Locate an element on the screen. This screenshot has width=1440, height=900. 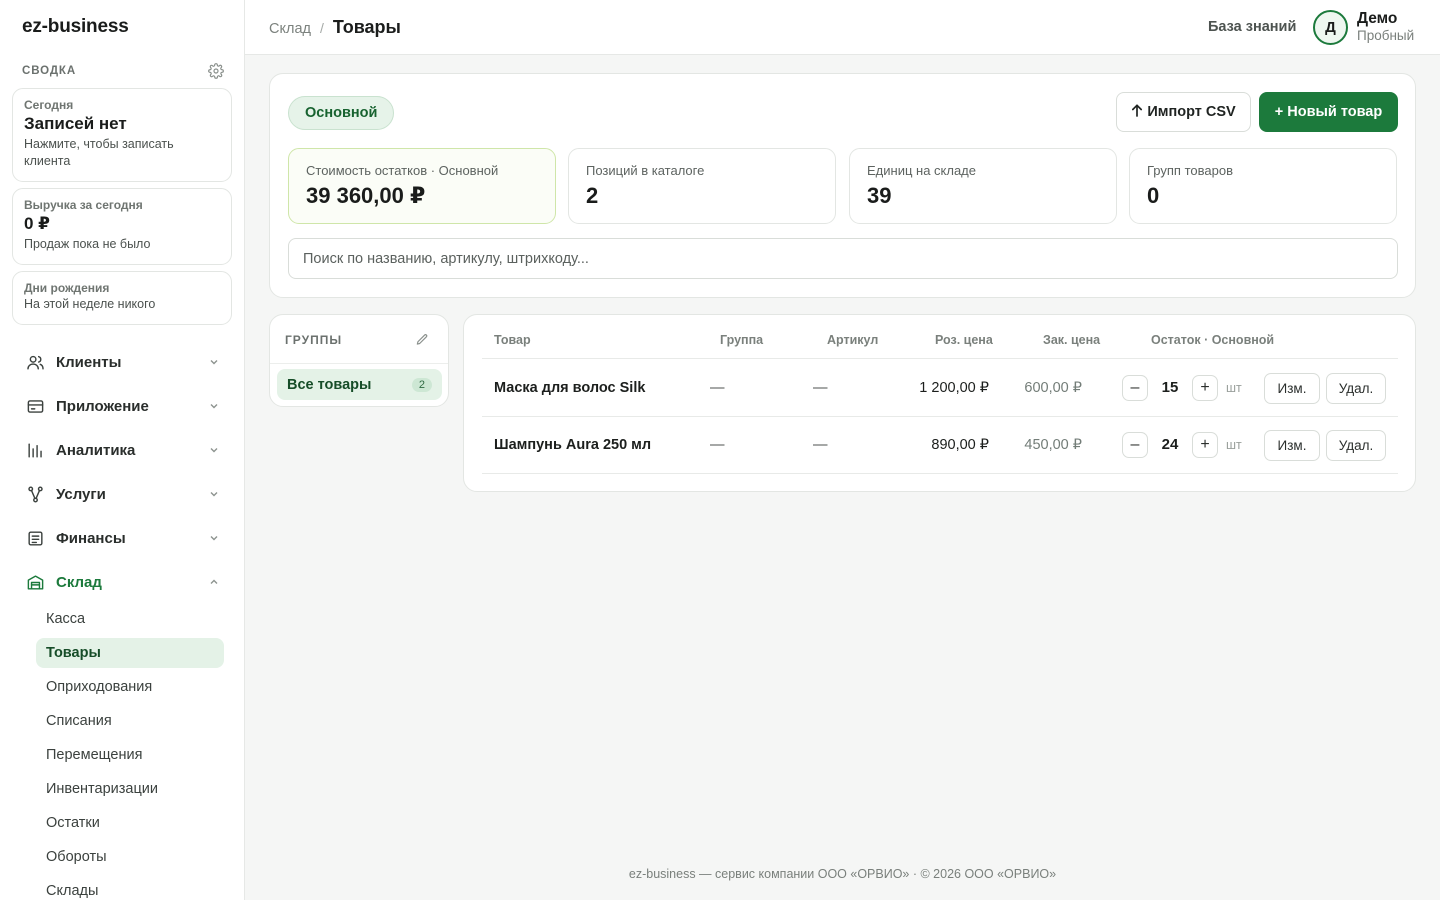
pencil-icon is located at coordinates (422, 340).